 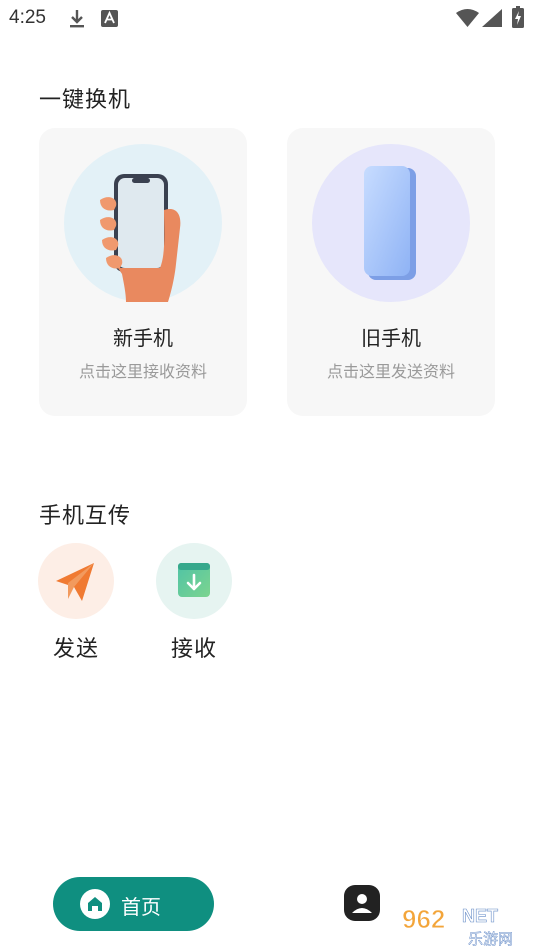 I want to click on battery-charging-icon, so click(x=518, y=17).